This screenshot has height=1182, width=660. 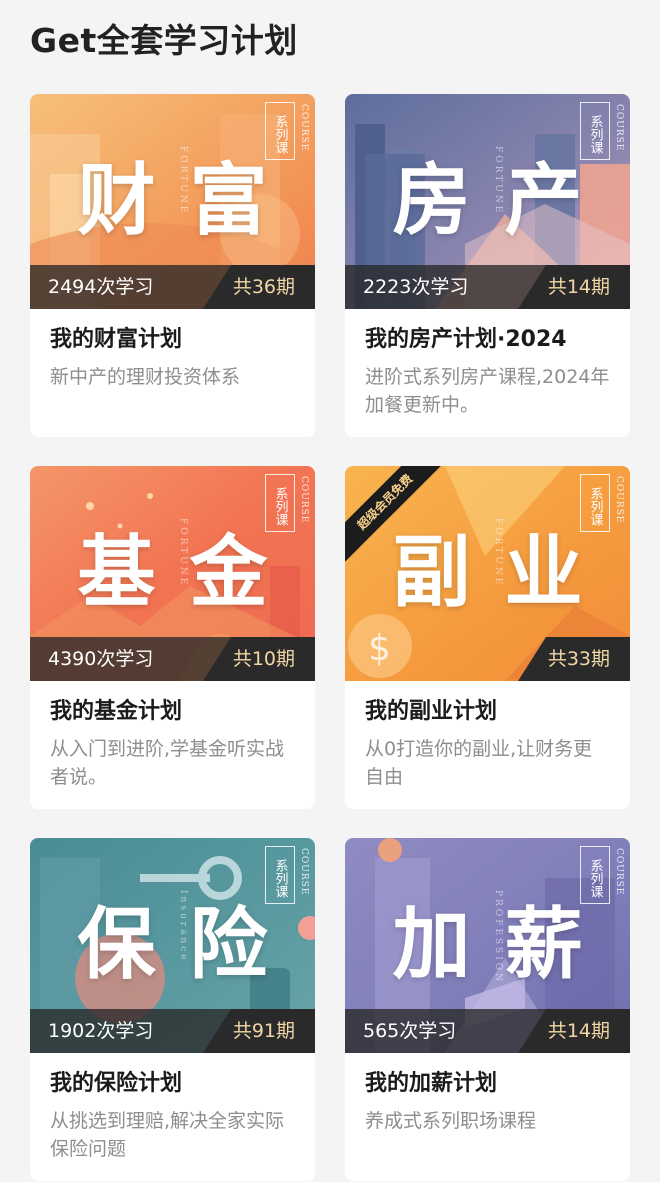 I want to click on course-title: 我的房产计划·2024, so click(x=466, y=339).